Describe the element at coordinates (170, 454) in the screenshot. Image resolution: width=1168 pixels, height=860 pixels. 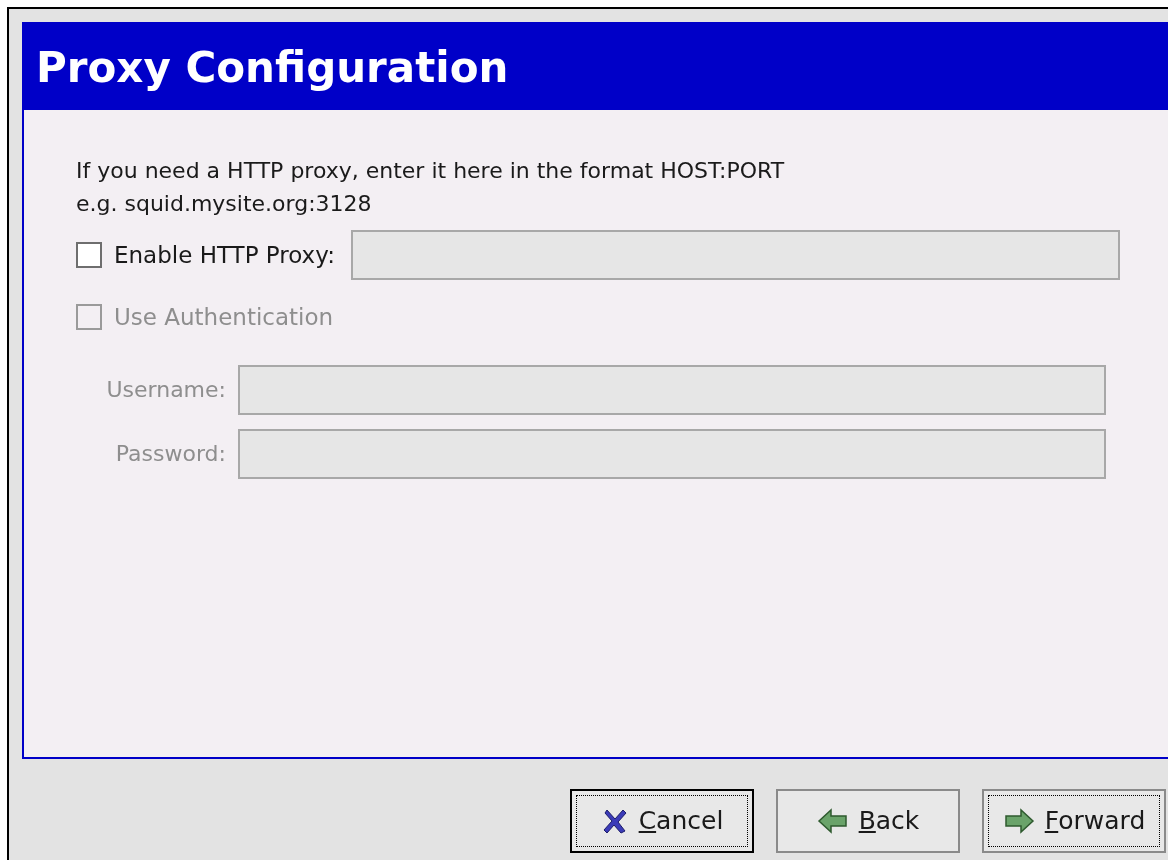
I see `field-label: Password:` at that location.